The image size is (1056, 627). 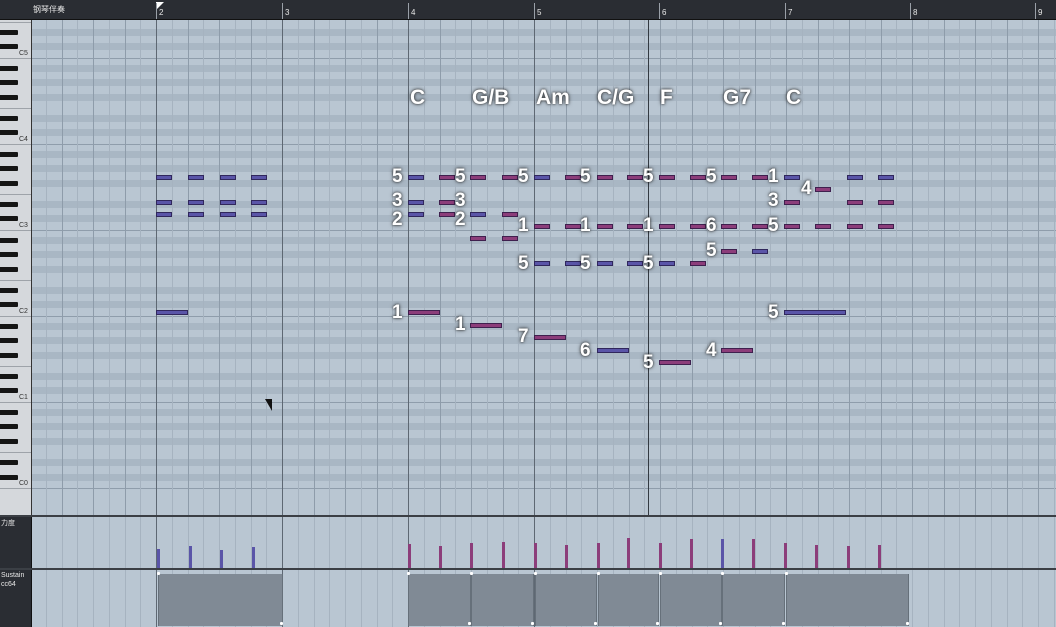 I want to click on sustain-lane-header: Sustain cc64, so click(x=16, y=598).